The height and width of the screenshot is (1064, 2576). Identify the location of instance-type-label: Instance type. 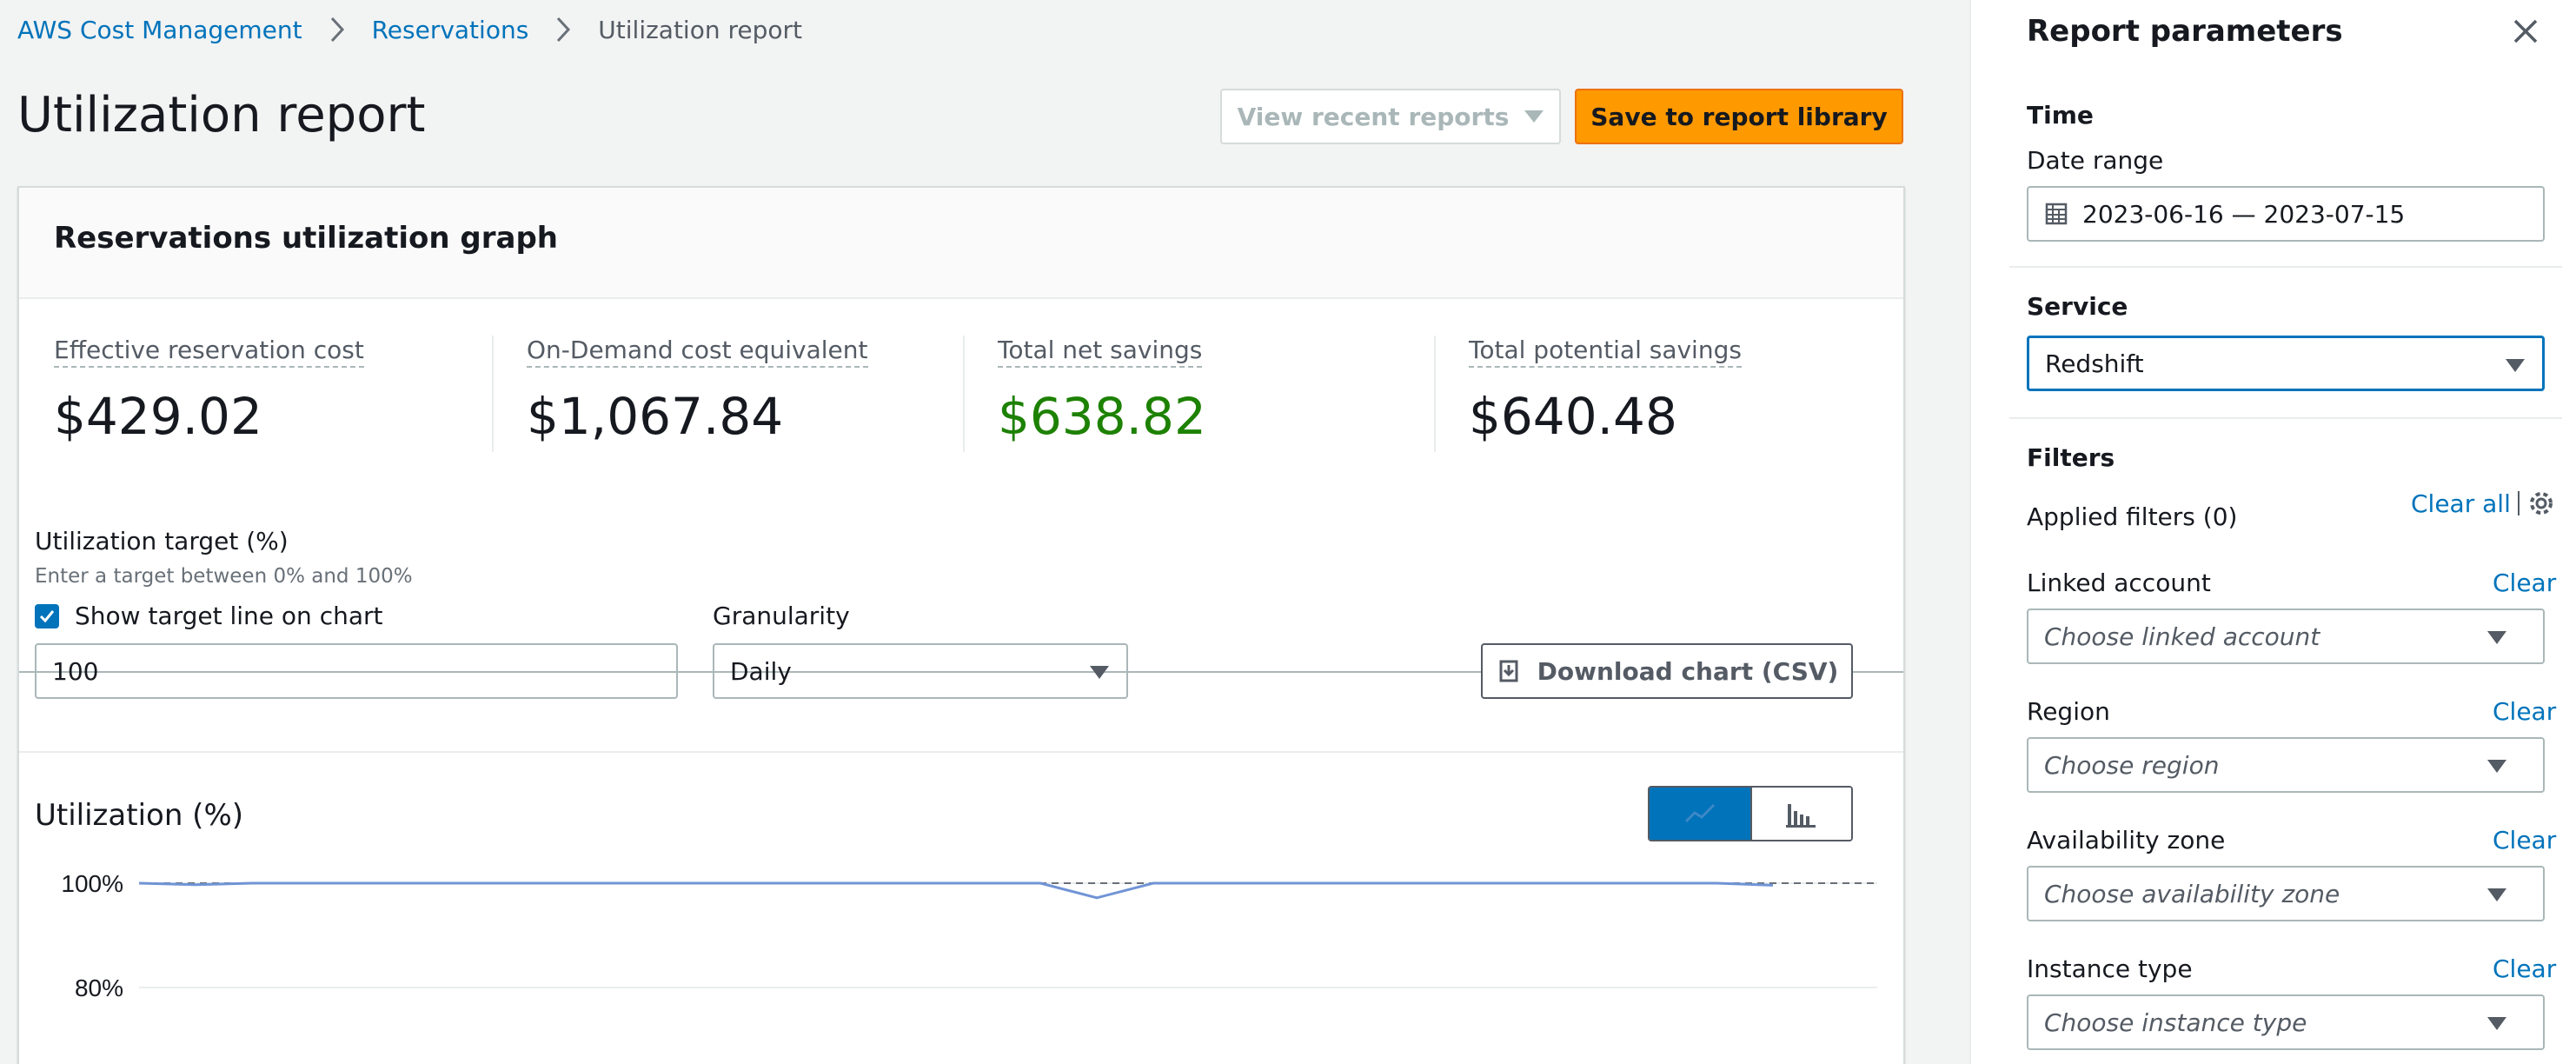
(2110, 968).